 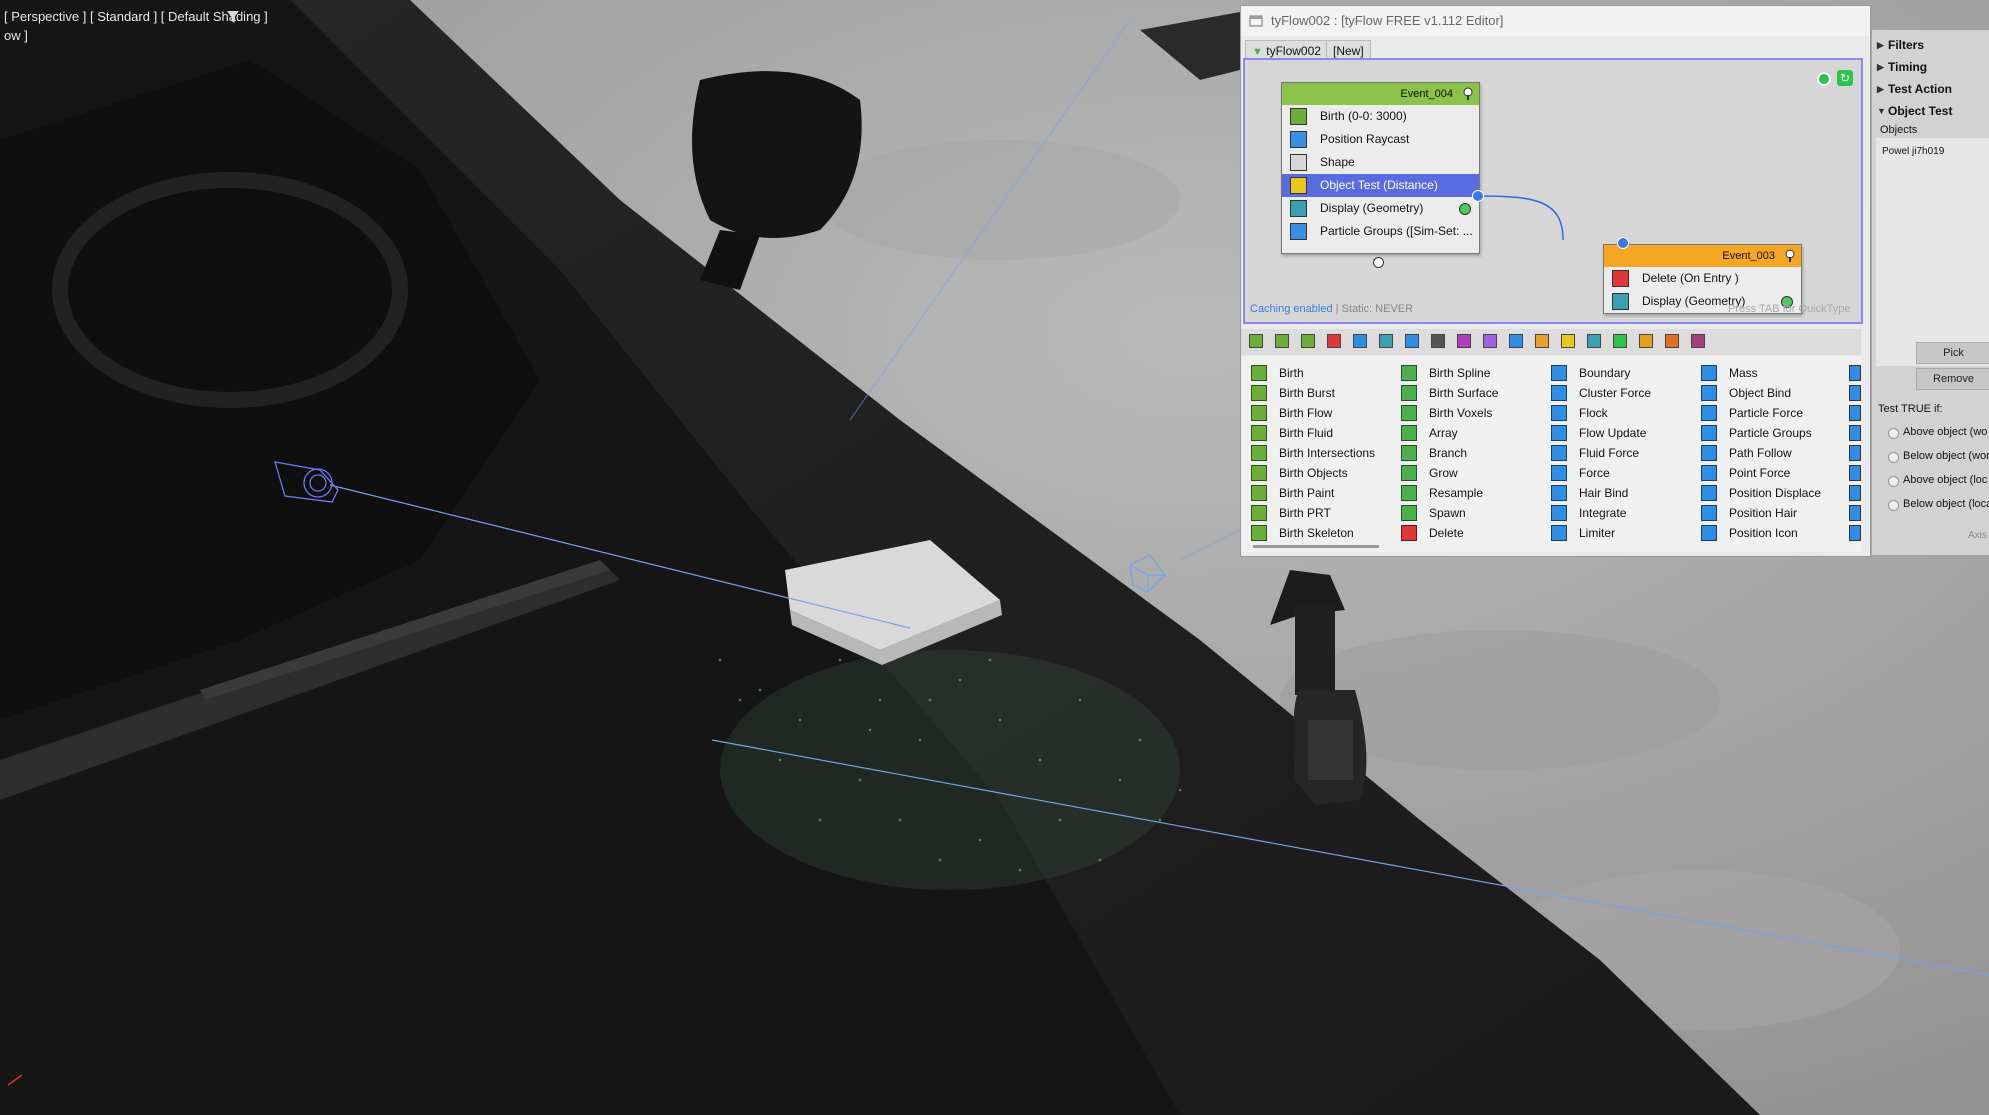 What do you see at coordinates (1298, 139) in the screenshot?
I see `raycast-icon` at bounding box center [1298, 139].